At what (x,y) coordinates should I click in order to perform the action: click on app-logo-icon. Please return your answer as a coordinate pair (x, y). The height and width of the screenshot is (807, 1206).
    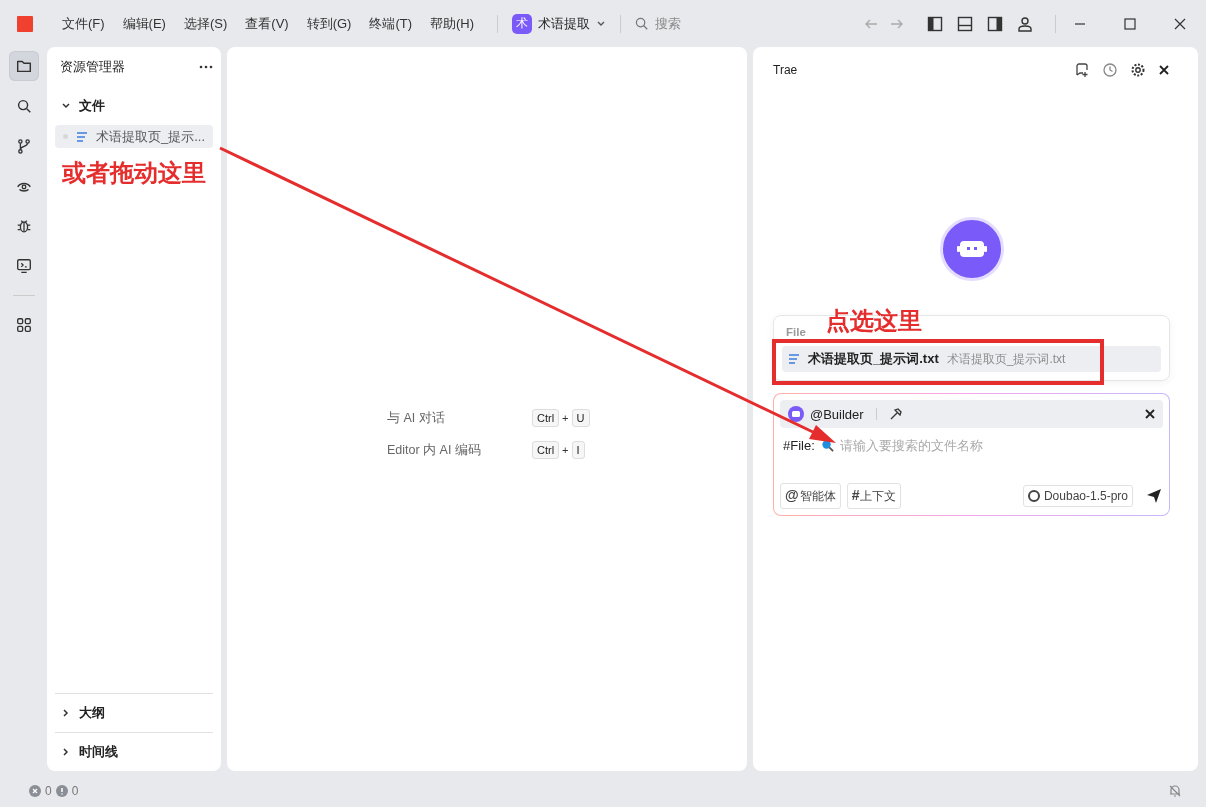
    Looking at the image, I should click on (25, 23).